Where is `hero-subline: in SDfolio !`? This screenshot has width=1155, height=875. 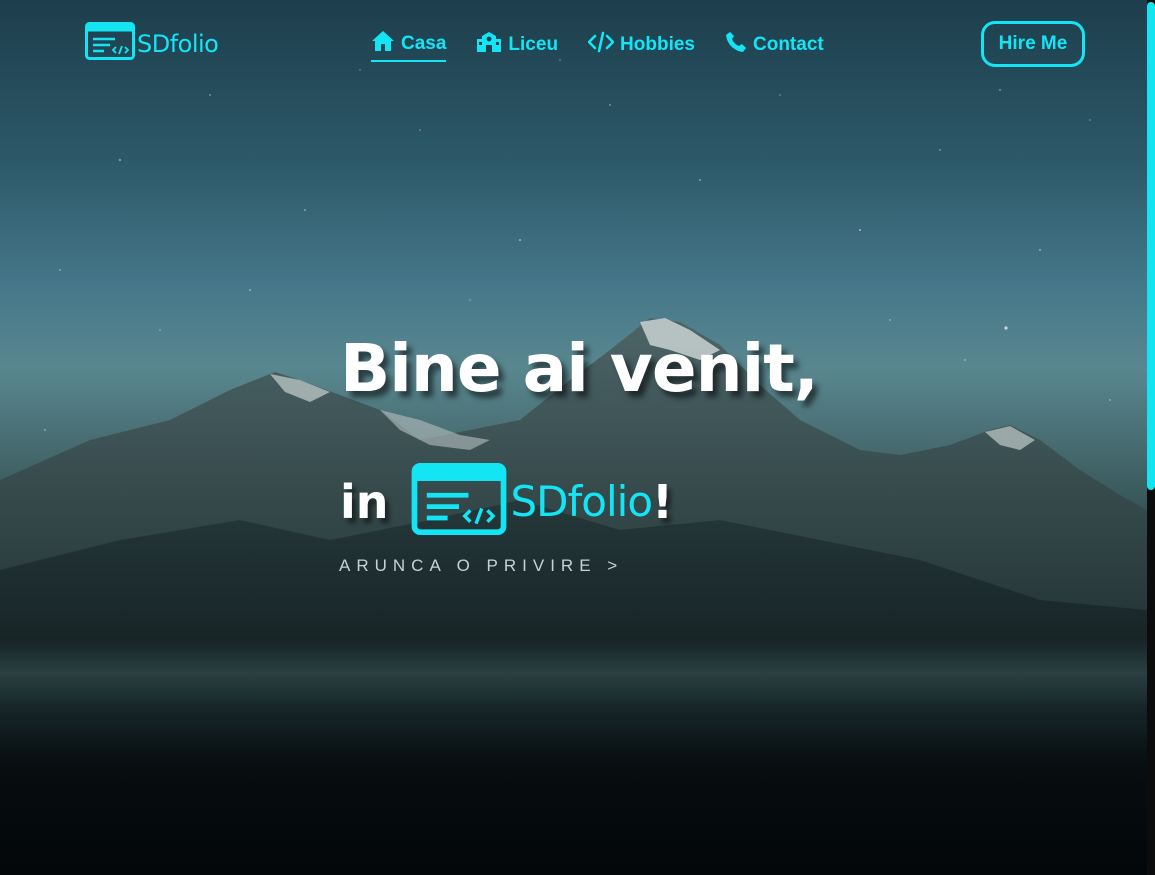
hero-subline: in SDfolio ! is located at coordinates (506, 501).